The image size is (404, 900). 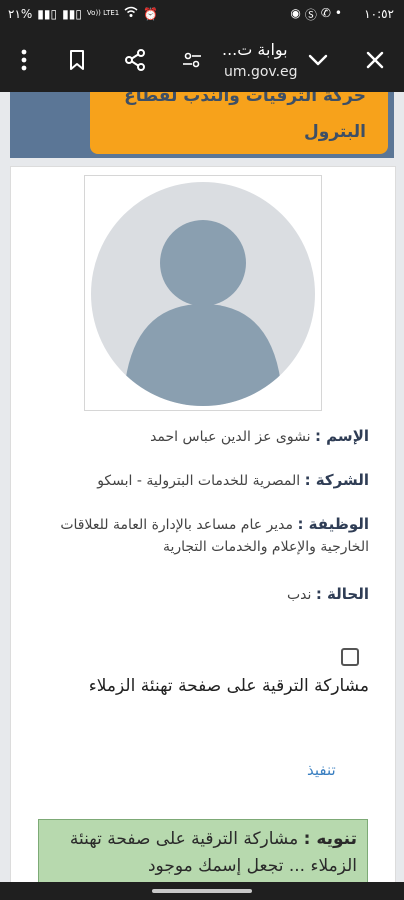 What do you see at coordinates (335, 132) in the screenshot?
I see `banner-title-line2: البترول` at bounding box center [335, 132].